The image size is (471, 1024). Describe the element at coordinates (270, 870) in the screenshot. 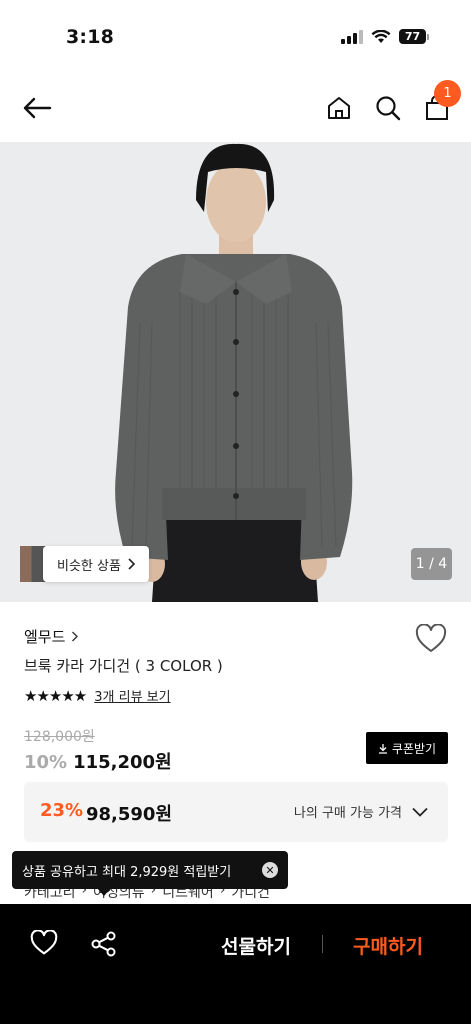

I see `close-icon: ✕` at that location.